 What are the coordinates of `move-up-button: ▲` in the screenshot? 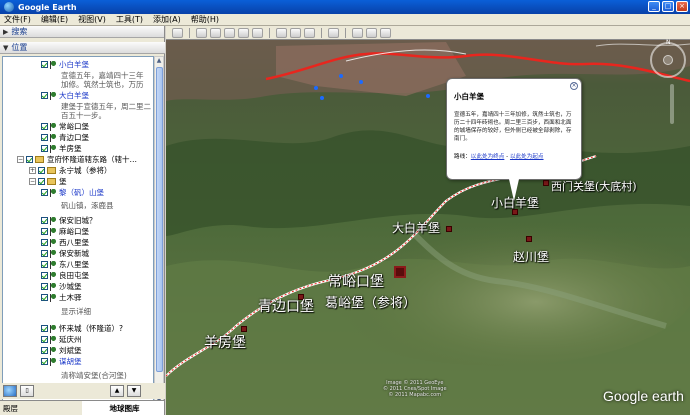 It's located at (117, 391).